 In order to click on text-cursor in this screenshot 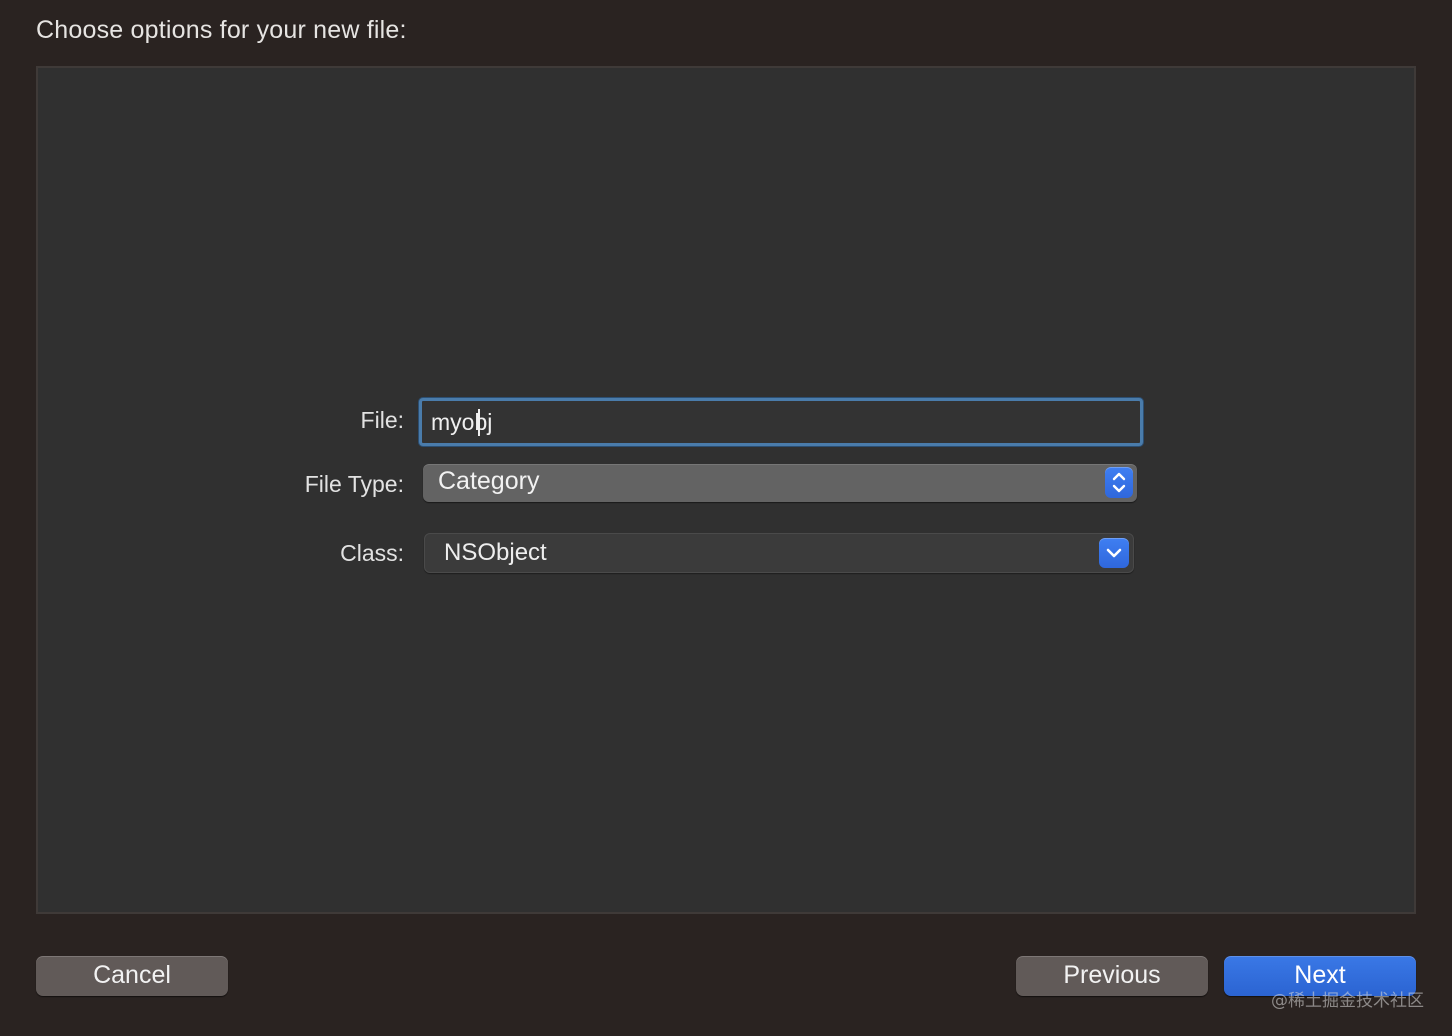, I will do `click(479, 422)`.